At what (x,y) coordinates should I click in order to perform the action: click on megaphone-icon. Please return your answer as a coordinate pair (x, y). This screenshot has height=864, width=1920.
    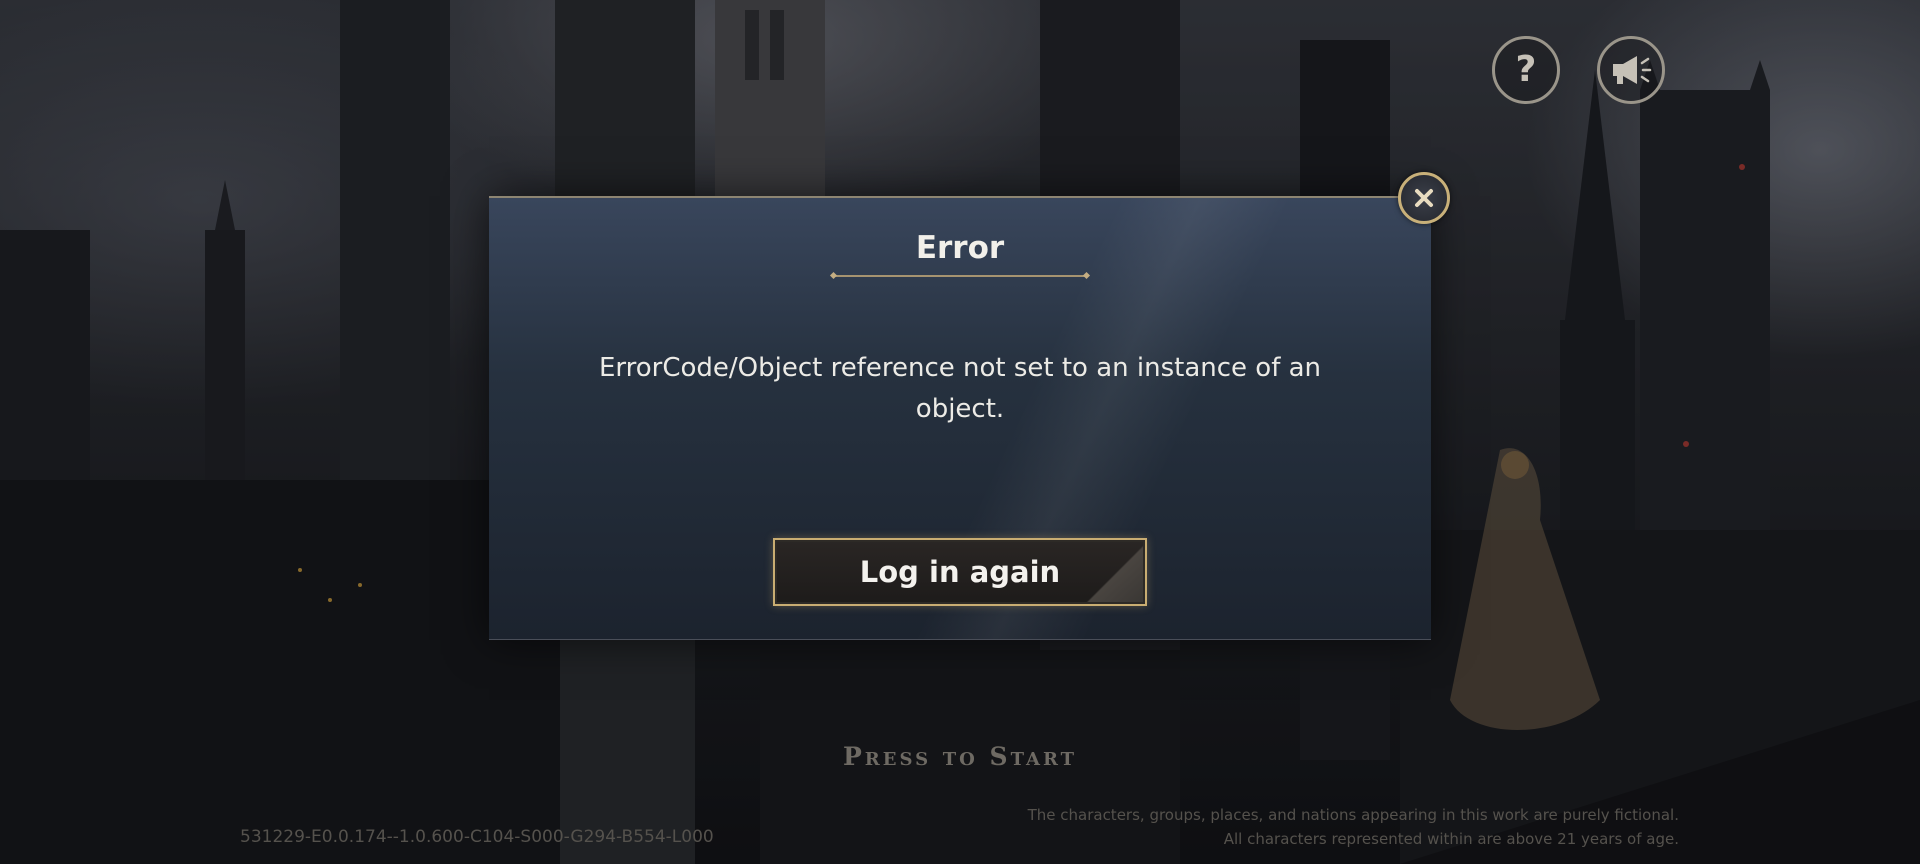
    Looking at the image, I should click on (1632, 70).